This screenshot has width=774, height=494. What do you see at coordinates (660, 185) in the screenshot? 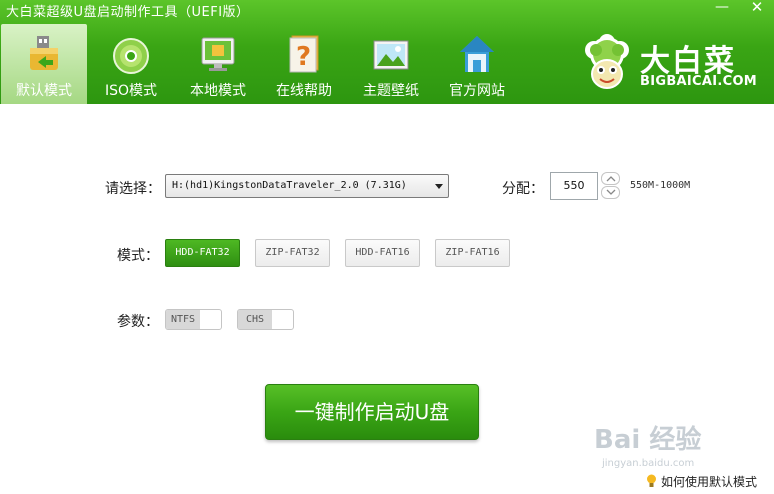
I see `partition-range-hint: 550M-1000M` at bounding box center [660, 185].